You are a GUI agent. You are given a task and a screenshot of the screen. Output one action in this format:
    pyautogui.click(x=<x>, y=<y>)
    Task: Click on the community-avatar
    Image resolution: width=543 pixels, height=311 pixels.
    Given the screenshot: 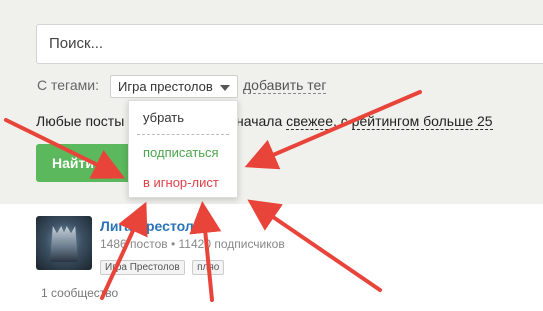 What is the action you would take?
    pyautogui.click(x=64, y=243)
    